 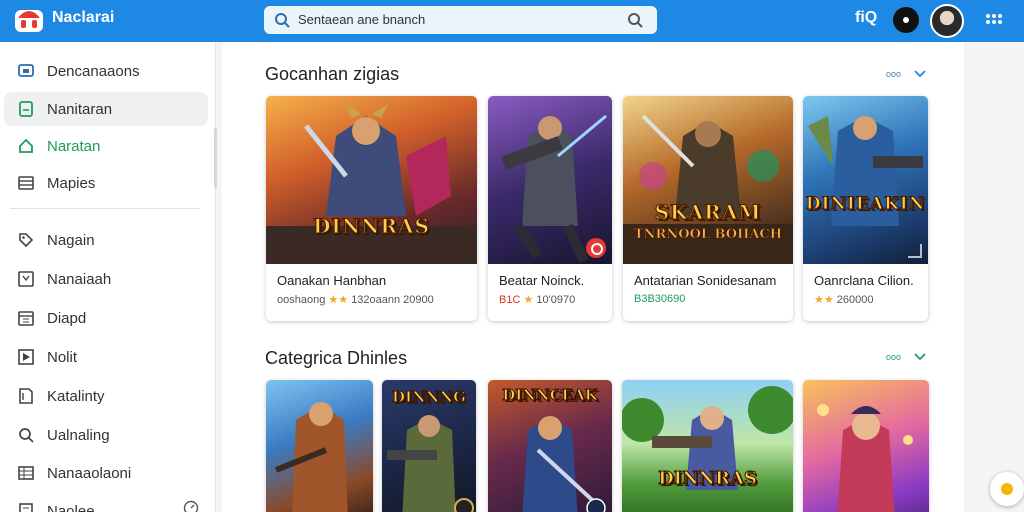 What do you see at coordinates (26, 318) in the screenshot?
I see `calendar-icon` at bounding box center [26, 318].